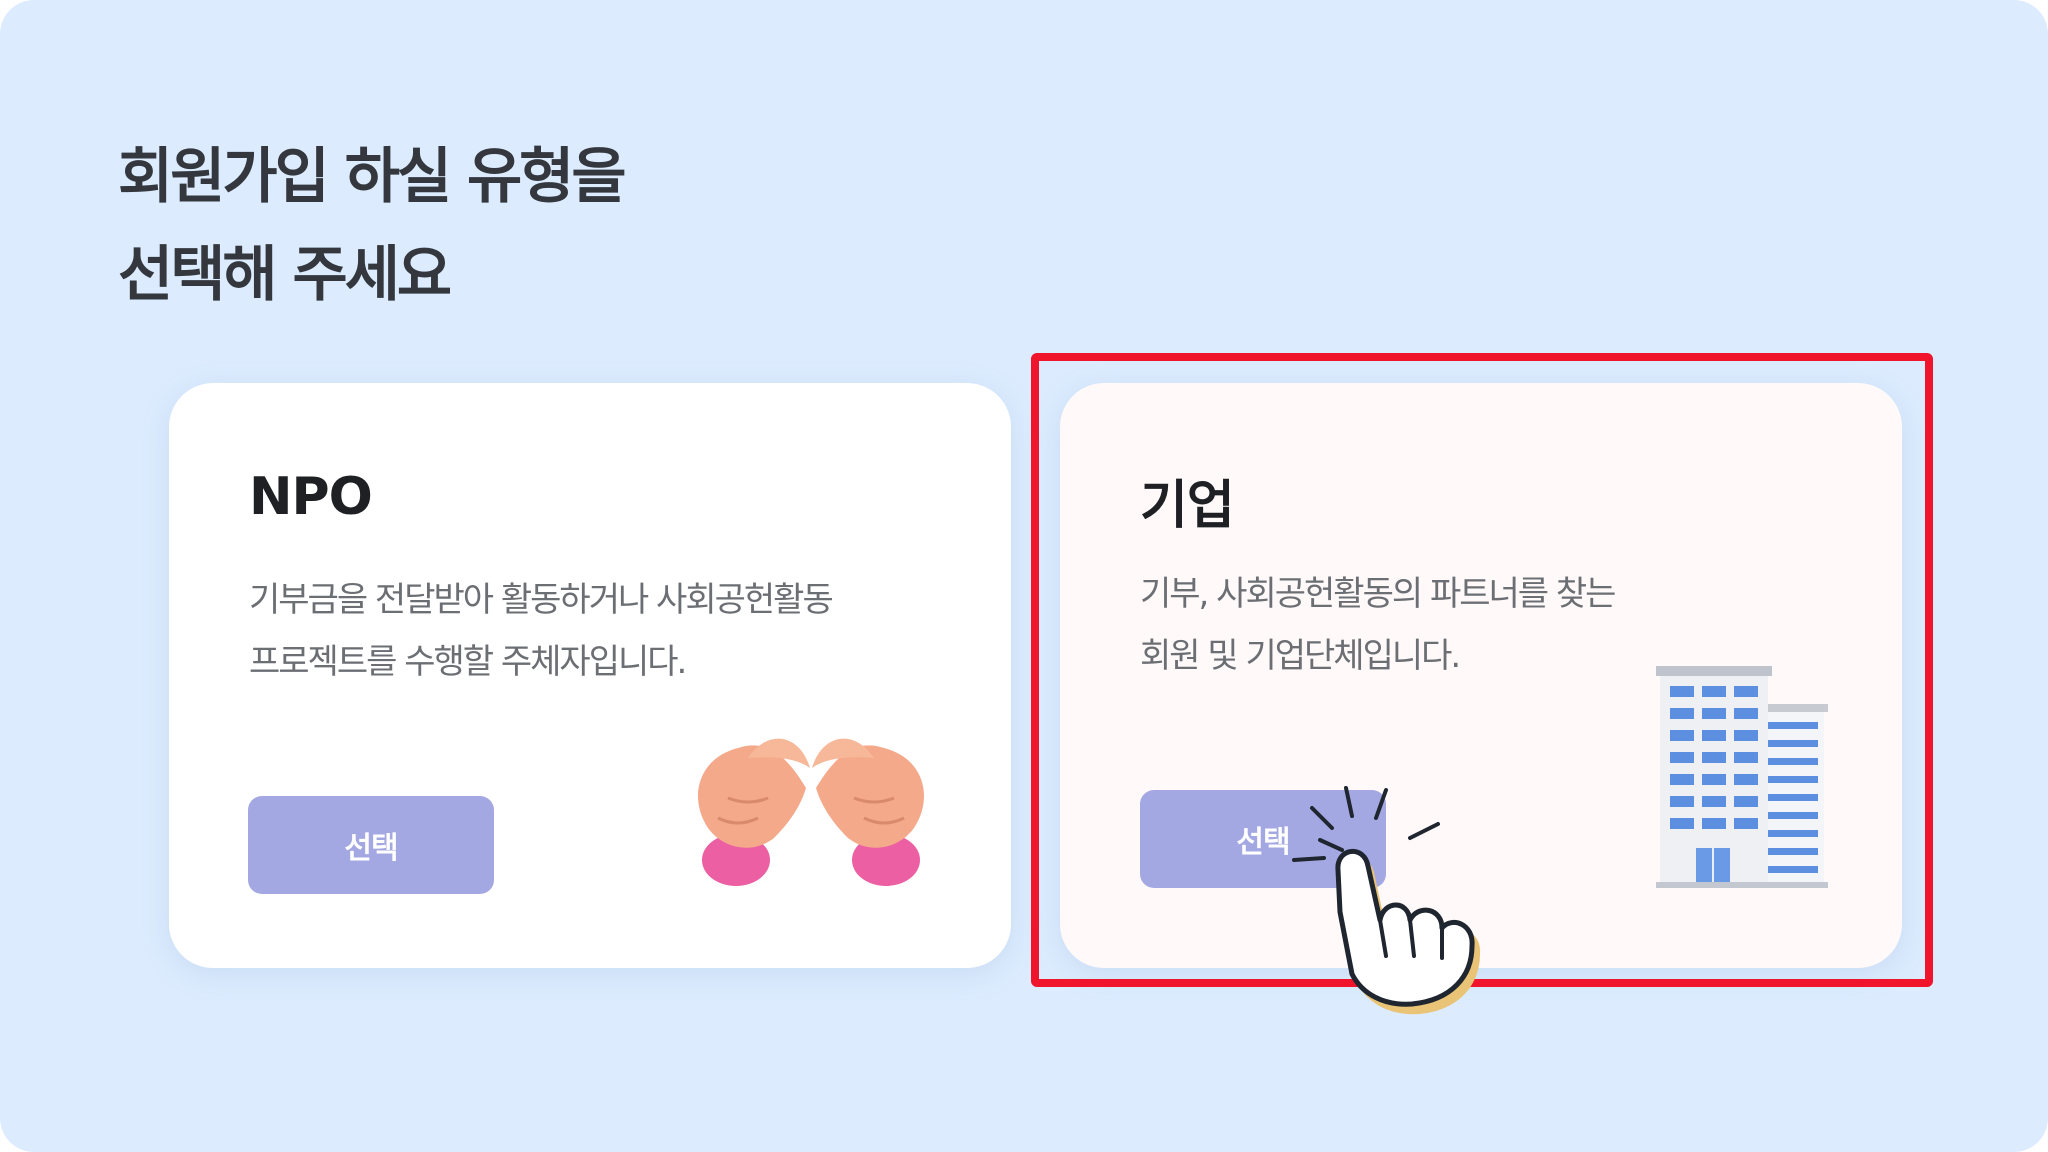 The width and height of the screenshot is (2048, 1152). Describe the element at coordinates (371, 845) in the screenshot. I see `npo-select-button: 선택` at that location.